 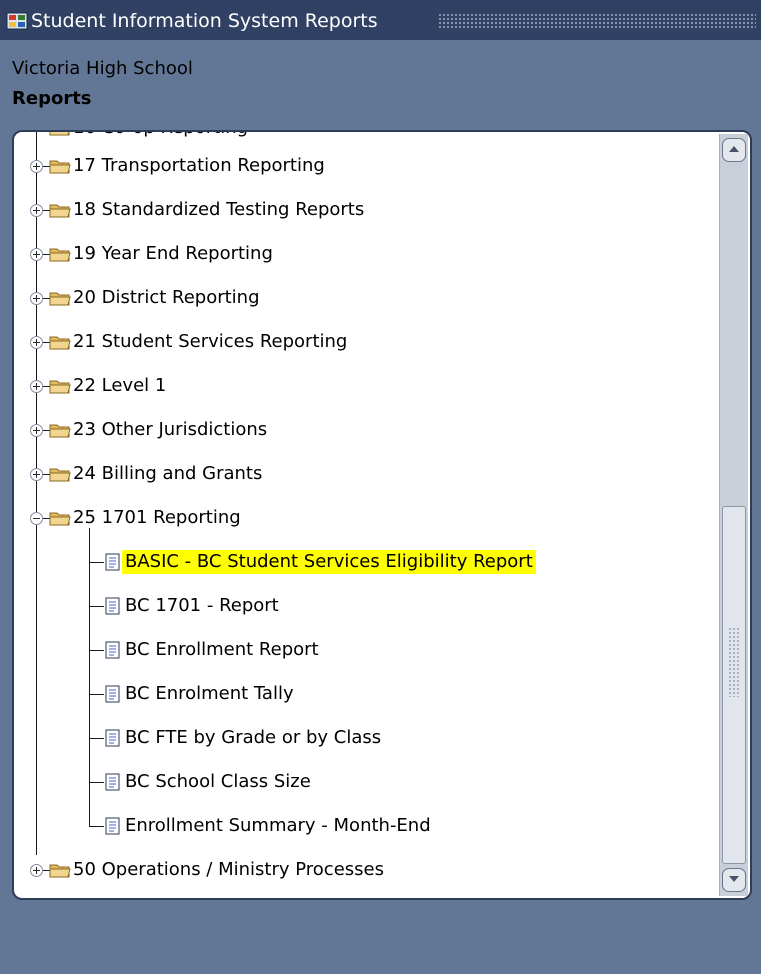 I want to click on tree-item-label: 17 Transportation Reporting, so click(x=199, y=165).